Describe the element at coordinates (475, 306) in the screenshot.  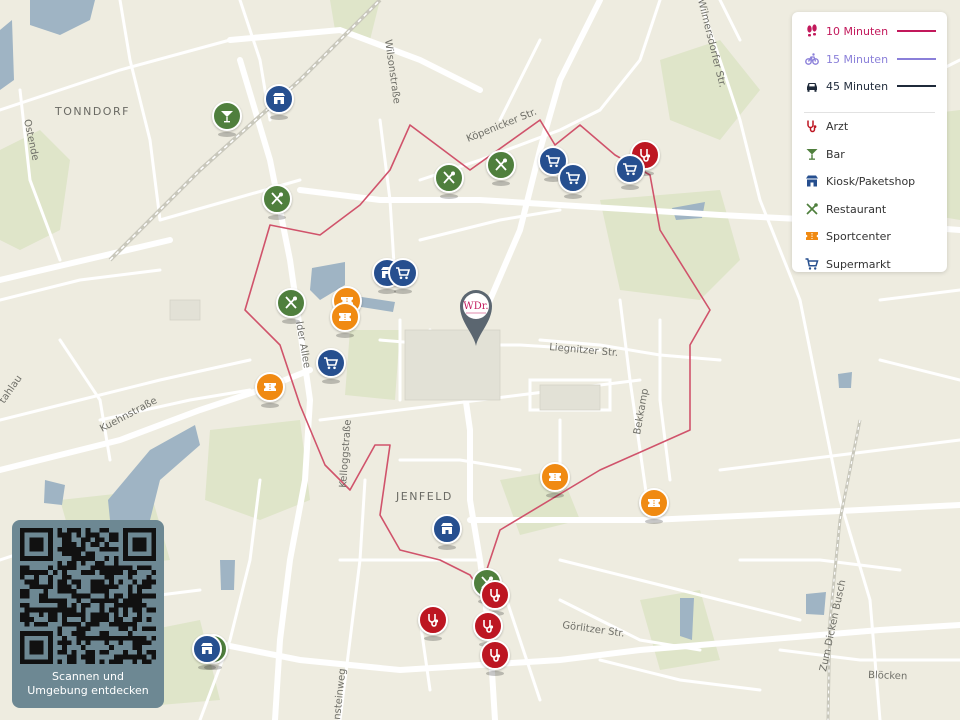
I see `location-pin-logo: WDr.` at that location.